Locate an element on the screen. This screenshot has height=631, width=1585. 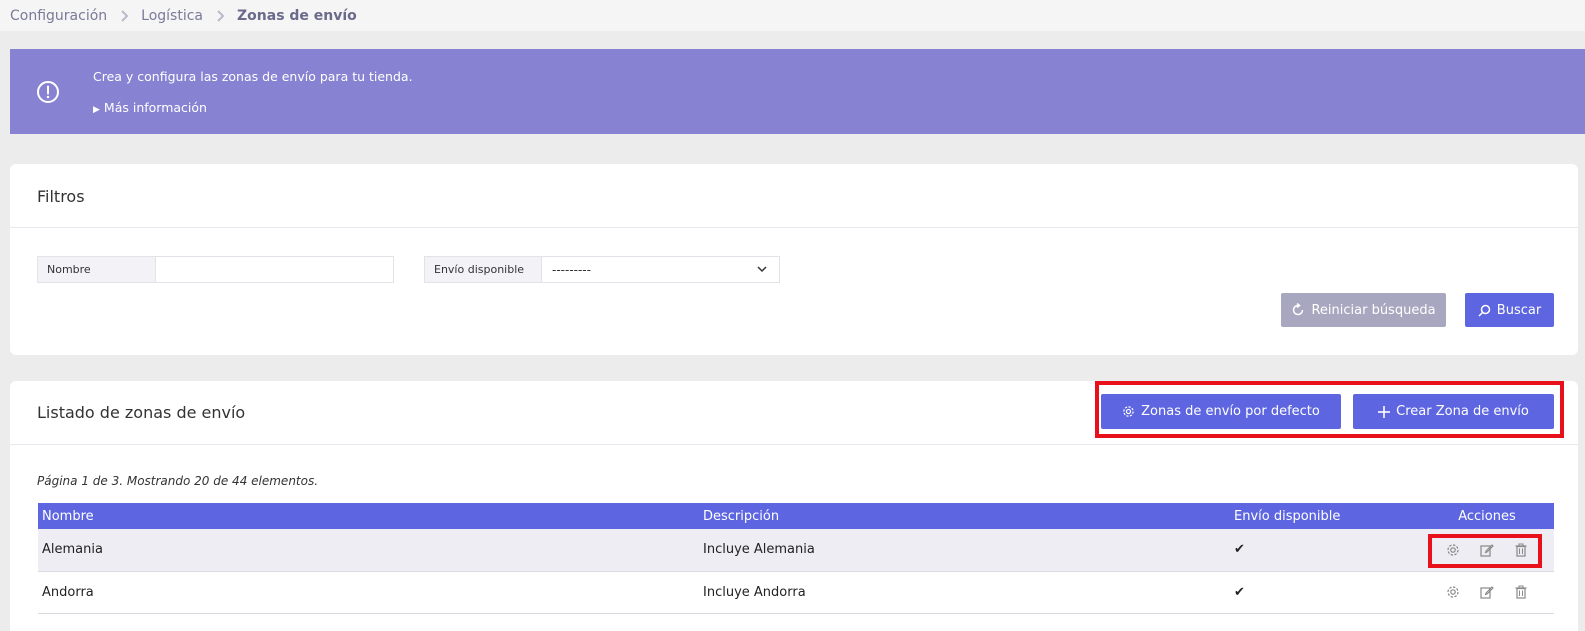
trash-icon is located at coordinates (1521, 592).